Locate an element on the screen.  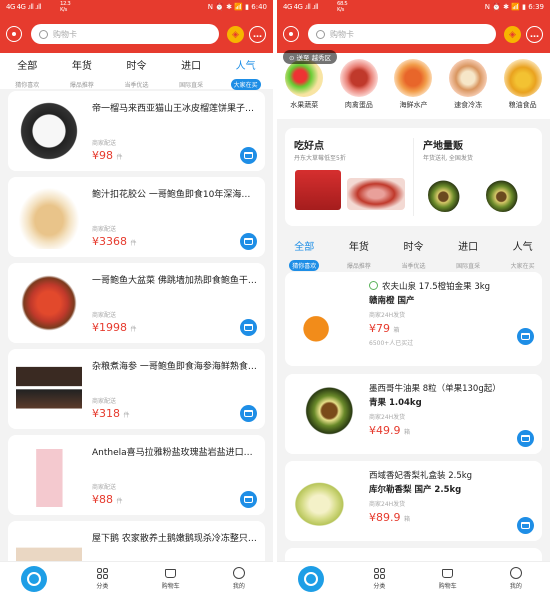
network-speed: 12.3 K/s is located at coordinates (65, 7).